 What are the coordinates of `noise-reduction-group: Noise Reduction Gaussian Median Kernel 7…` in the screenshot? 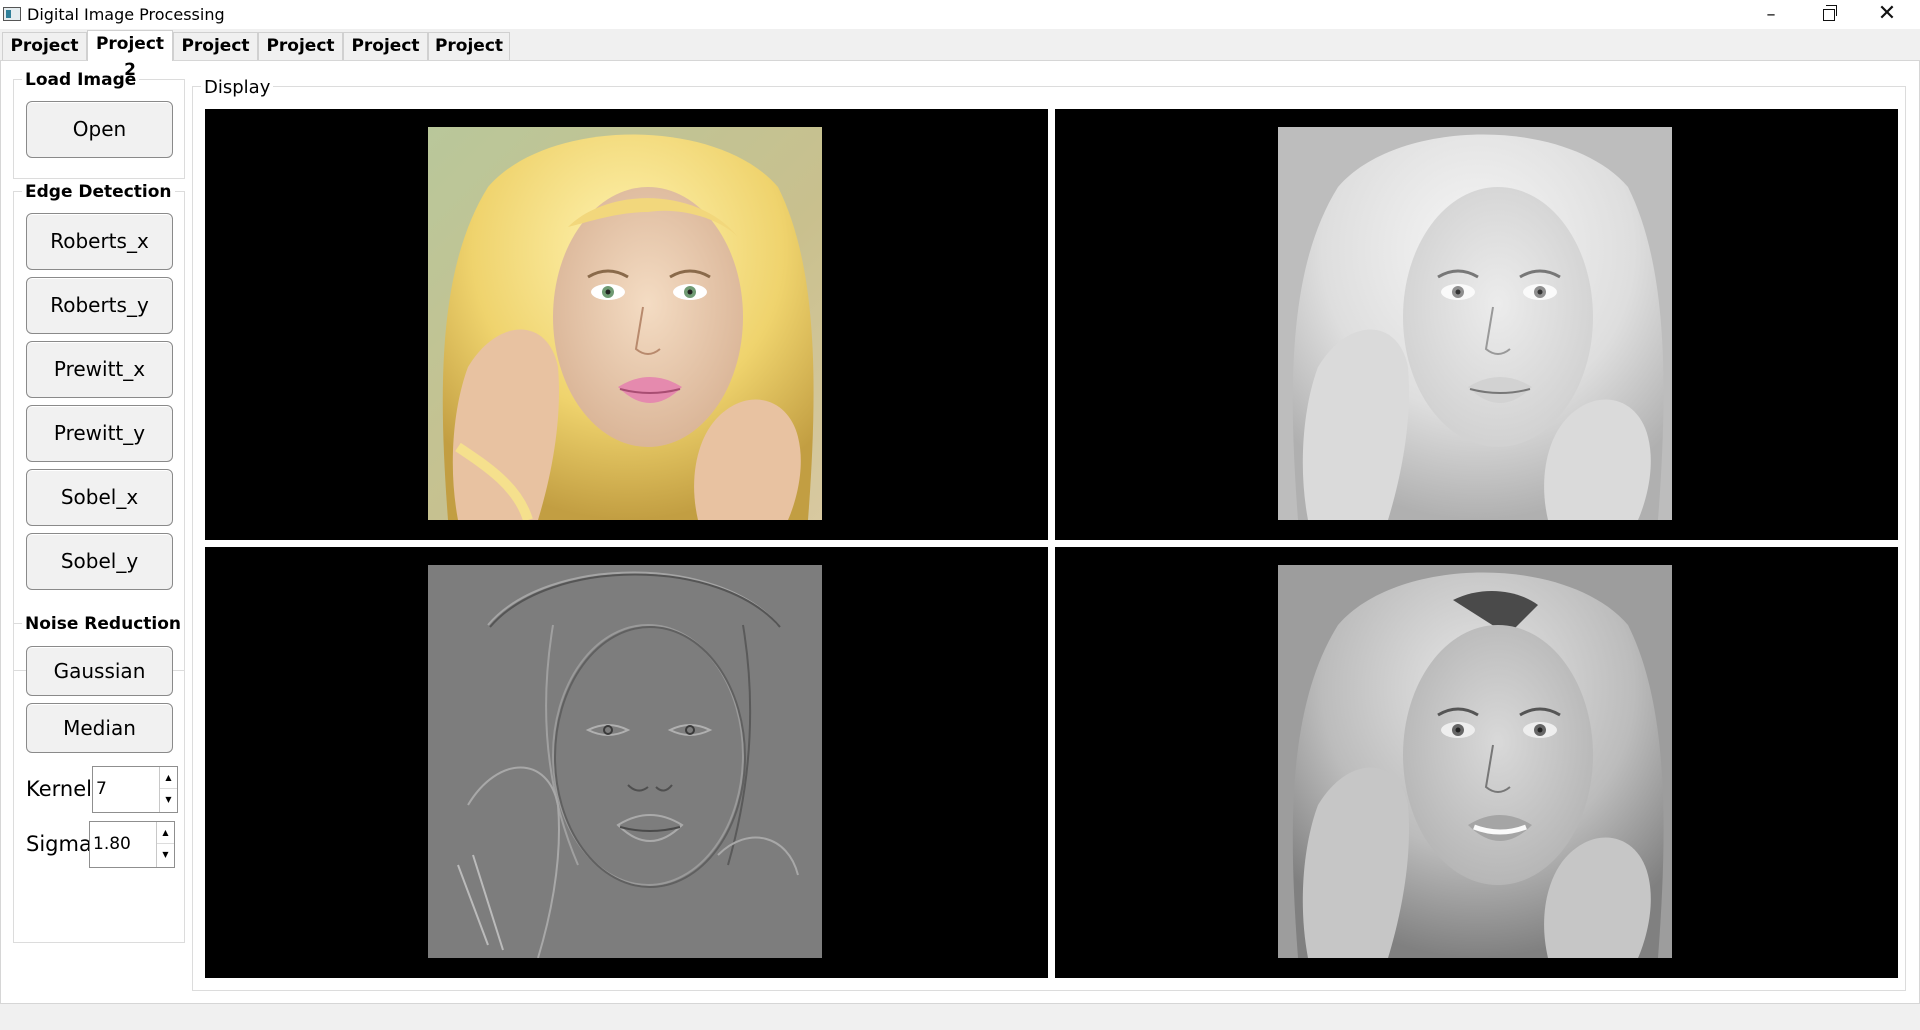 It's located at (99, 778).